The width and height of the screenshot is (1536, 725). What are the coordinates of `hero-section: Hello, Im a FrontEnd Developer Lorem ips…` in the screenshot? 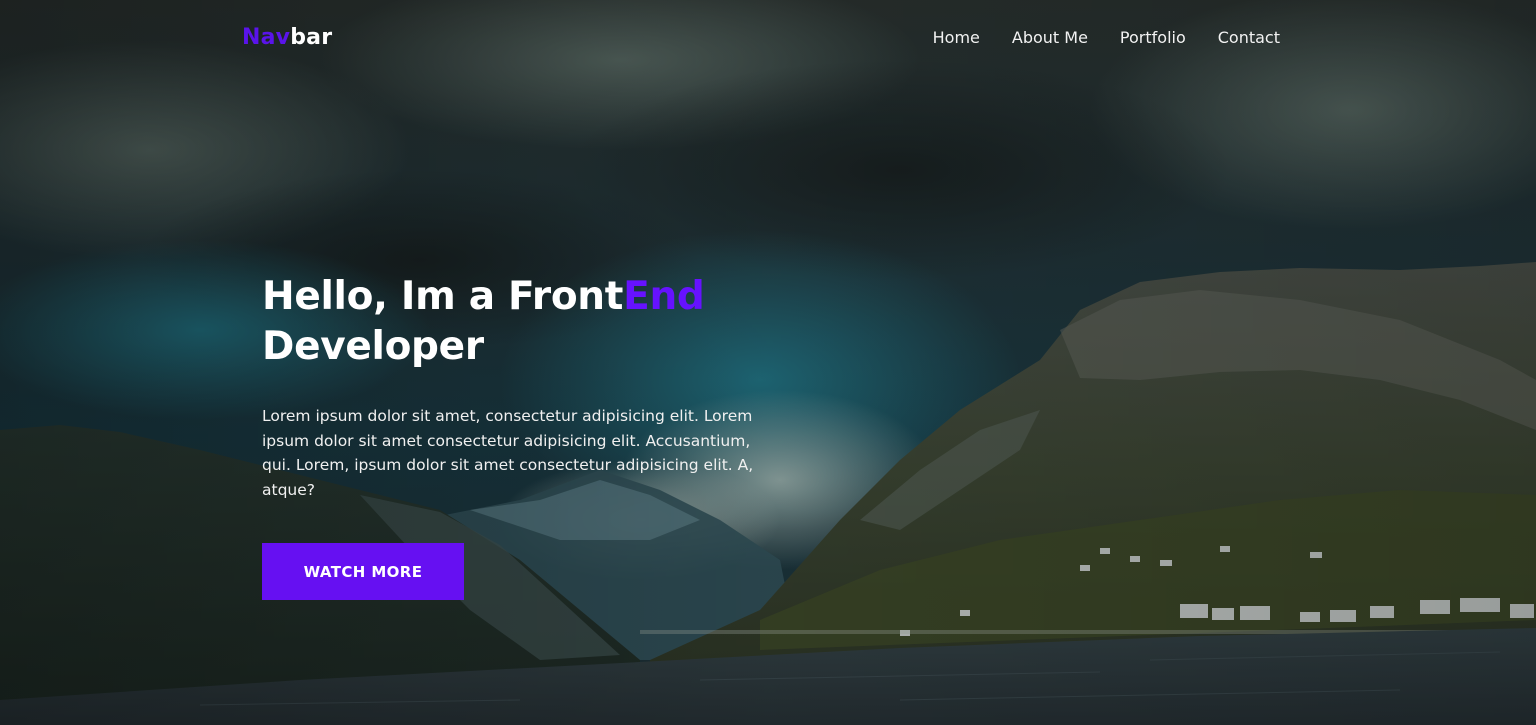 It's located at (532, 387).